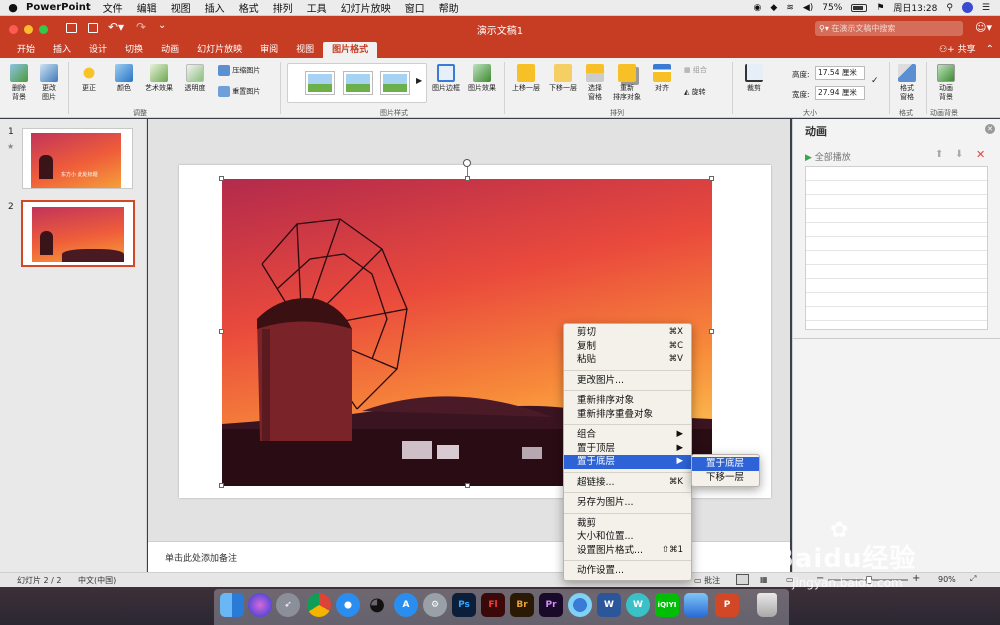 Image resolution: width=1000 pixels, height=625 pixels. I want to click on clock: 周日13:28, so click(915, 7).